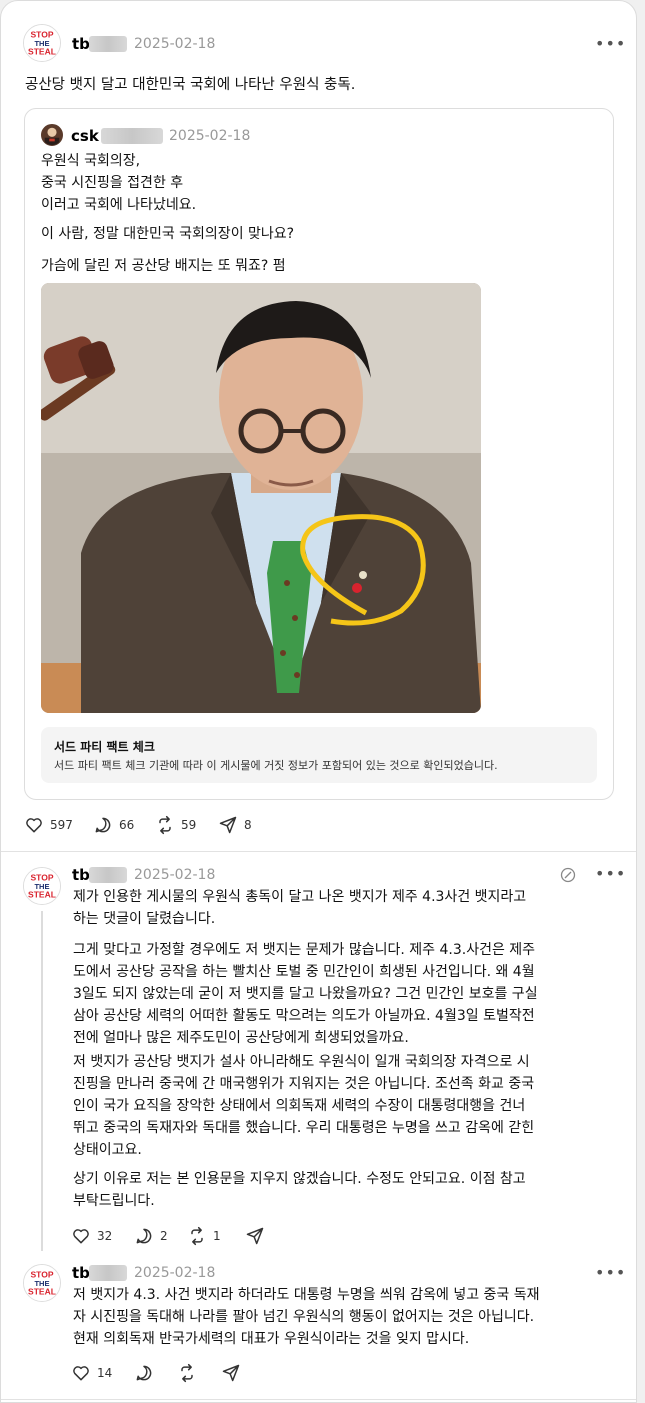 The width and height of the screenshot is (645, 1403). I want to click on repost-button: 1, so click(204, 1236).